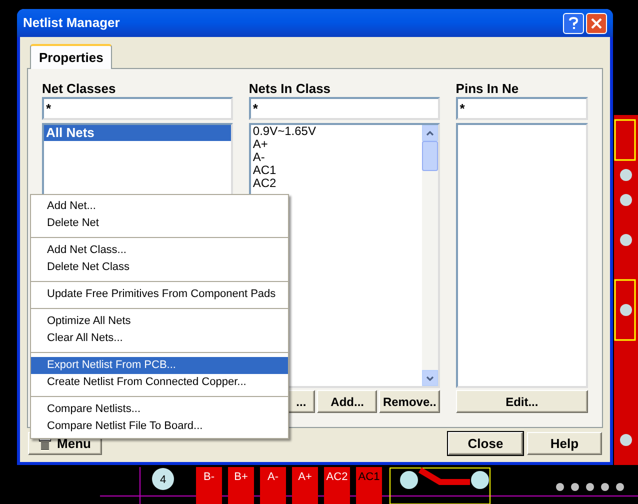 This screenshot has height=504, width=638. What do you see at coordinates (72, 23) in the screenshot?
I see `window-title: Netlist Manager` at bounding box center [72, 23].